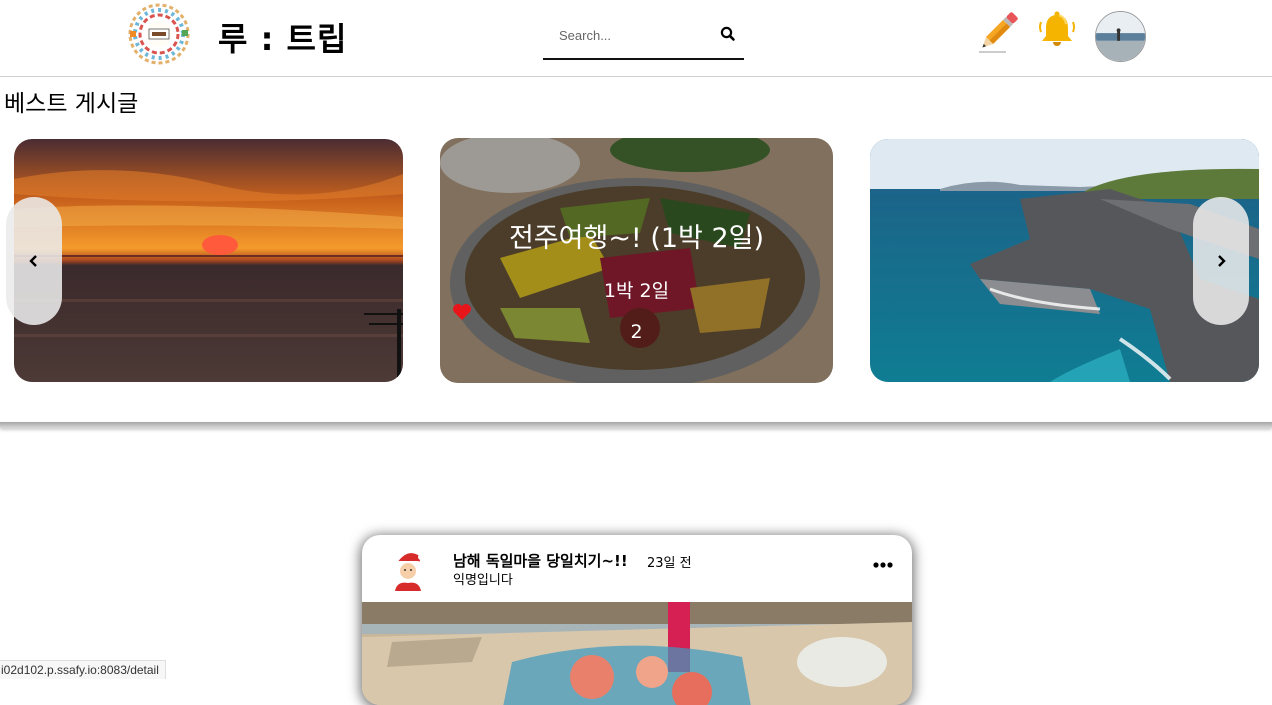  I want to click on sunset-image, so click(208, 260).